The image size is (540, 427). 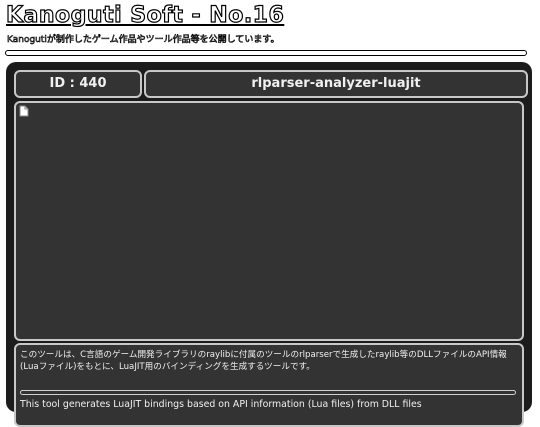 What do you see at coordinates (266, 53) in the screenshot?
I see `header-divider` at bounding box center [266, 53].